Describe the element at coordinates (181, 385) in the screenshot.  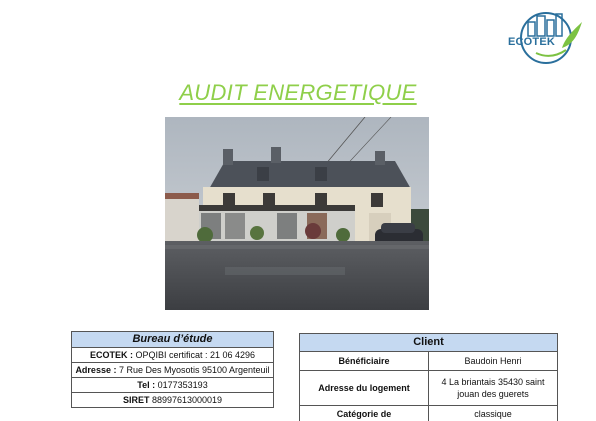
I see `bureau-row-value: 0177353193` at that location.